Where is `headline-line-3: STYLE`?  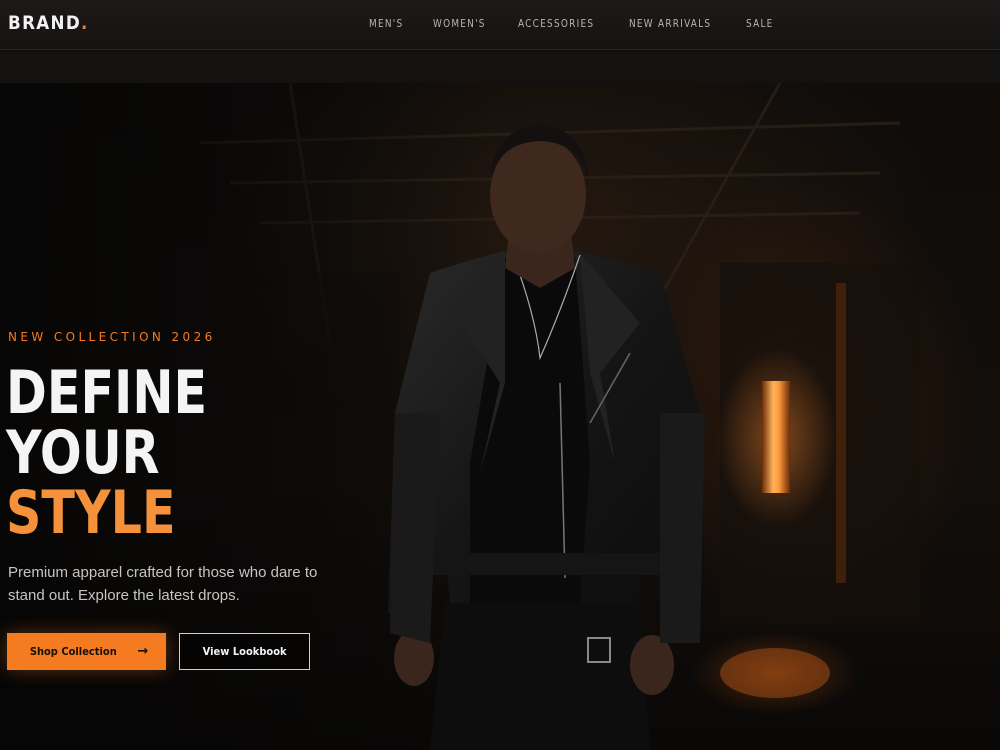 headline-line-3: STYLE is located at coordinates (91, 513).